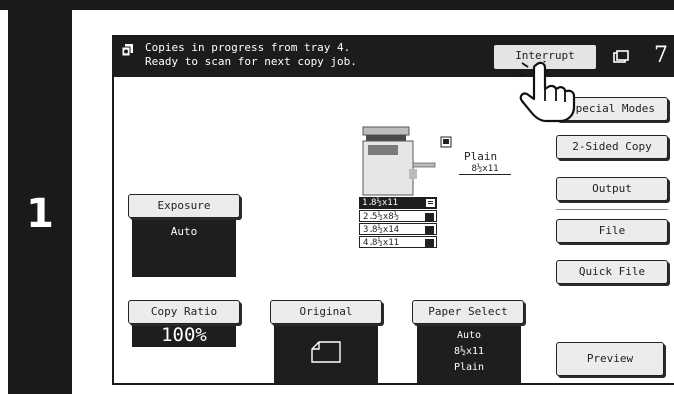 The height and width of the screenshot is (394, 674). Describe the element at coordinates (469, 367) in the screenshot. I see `paper-select-type: Plain` at that location.